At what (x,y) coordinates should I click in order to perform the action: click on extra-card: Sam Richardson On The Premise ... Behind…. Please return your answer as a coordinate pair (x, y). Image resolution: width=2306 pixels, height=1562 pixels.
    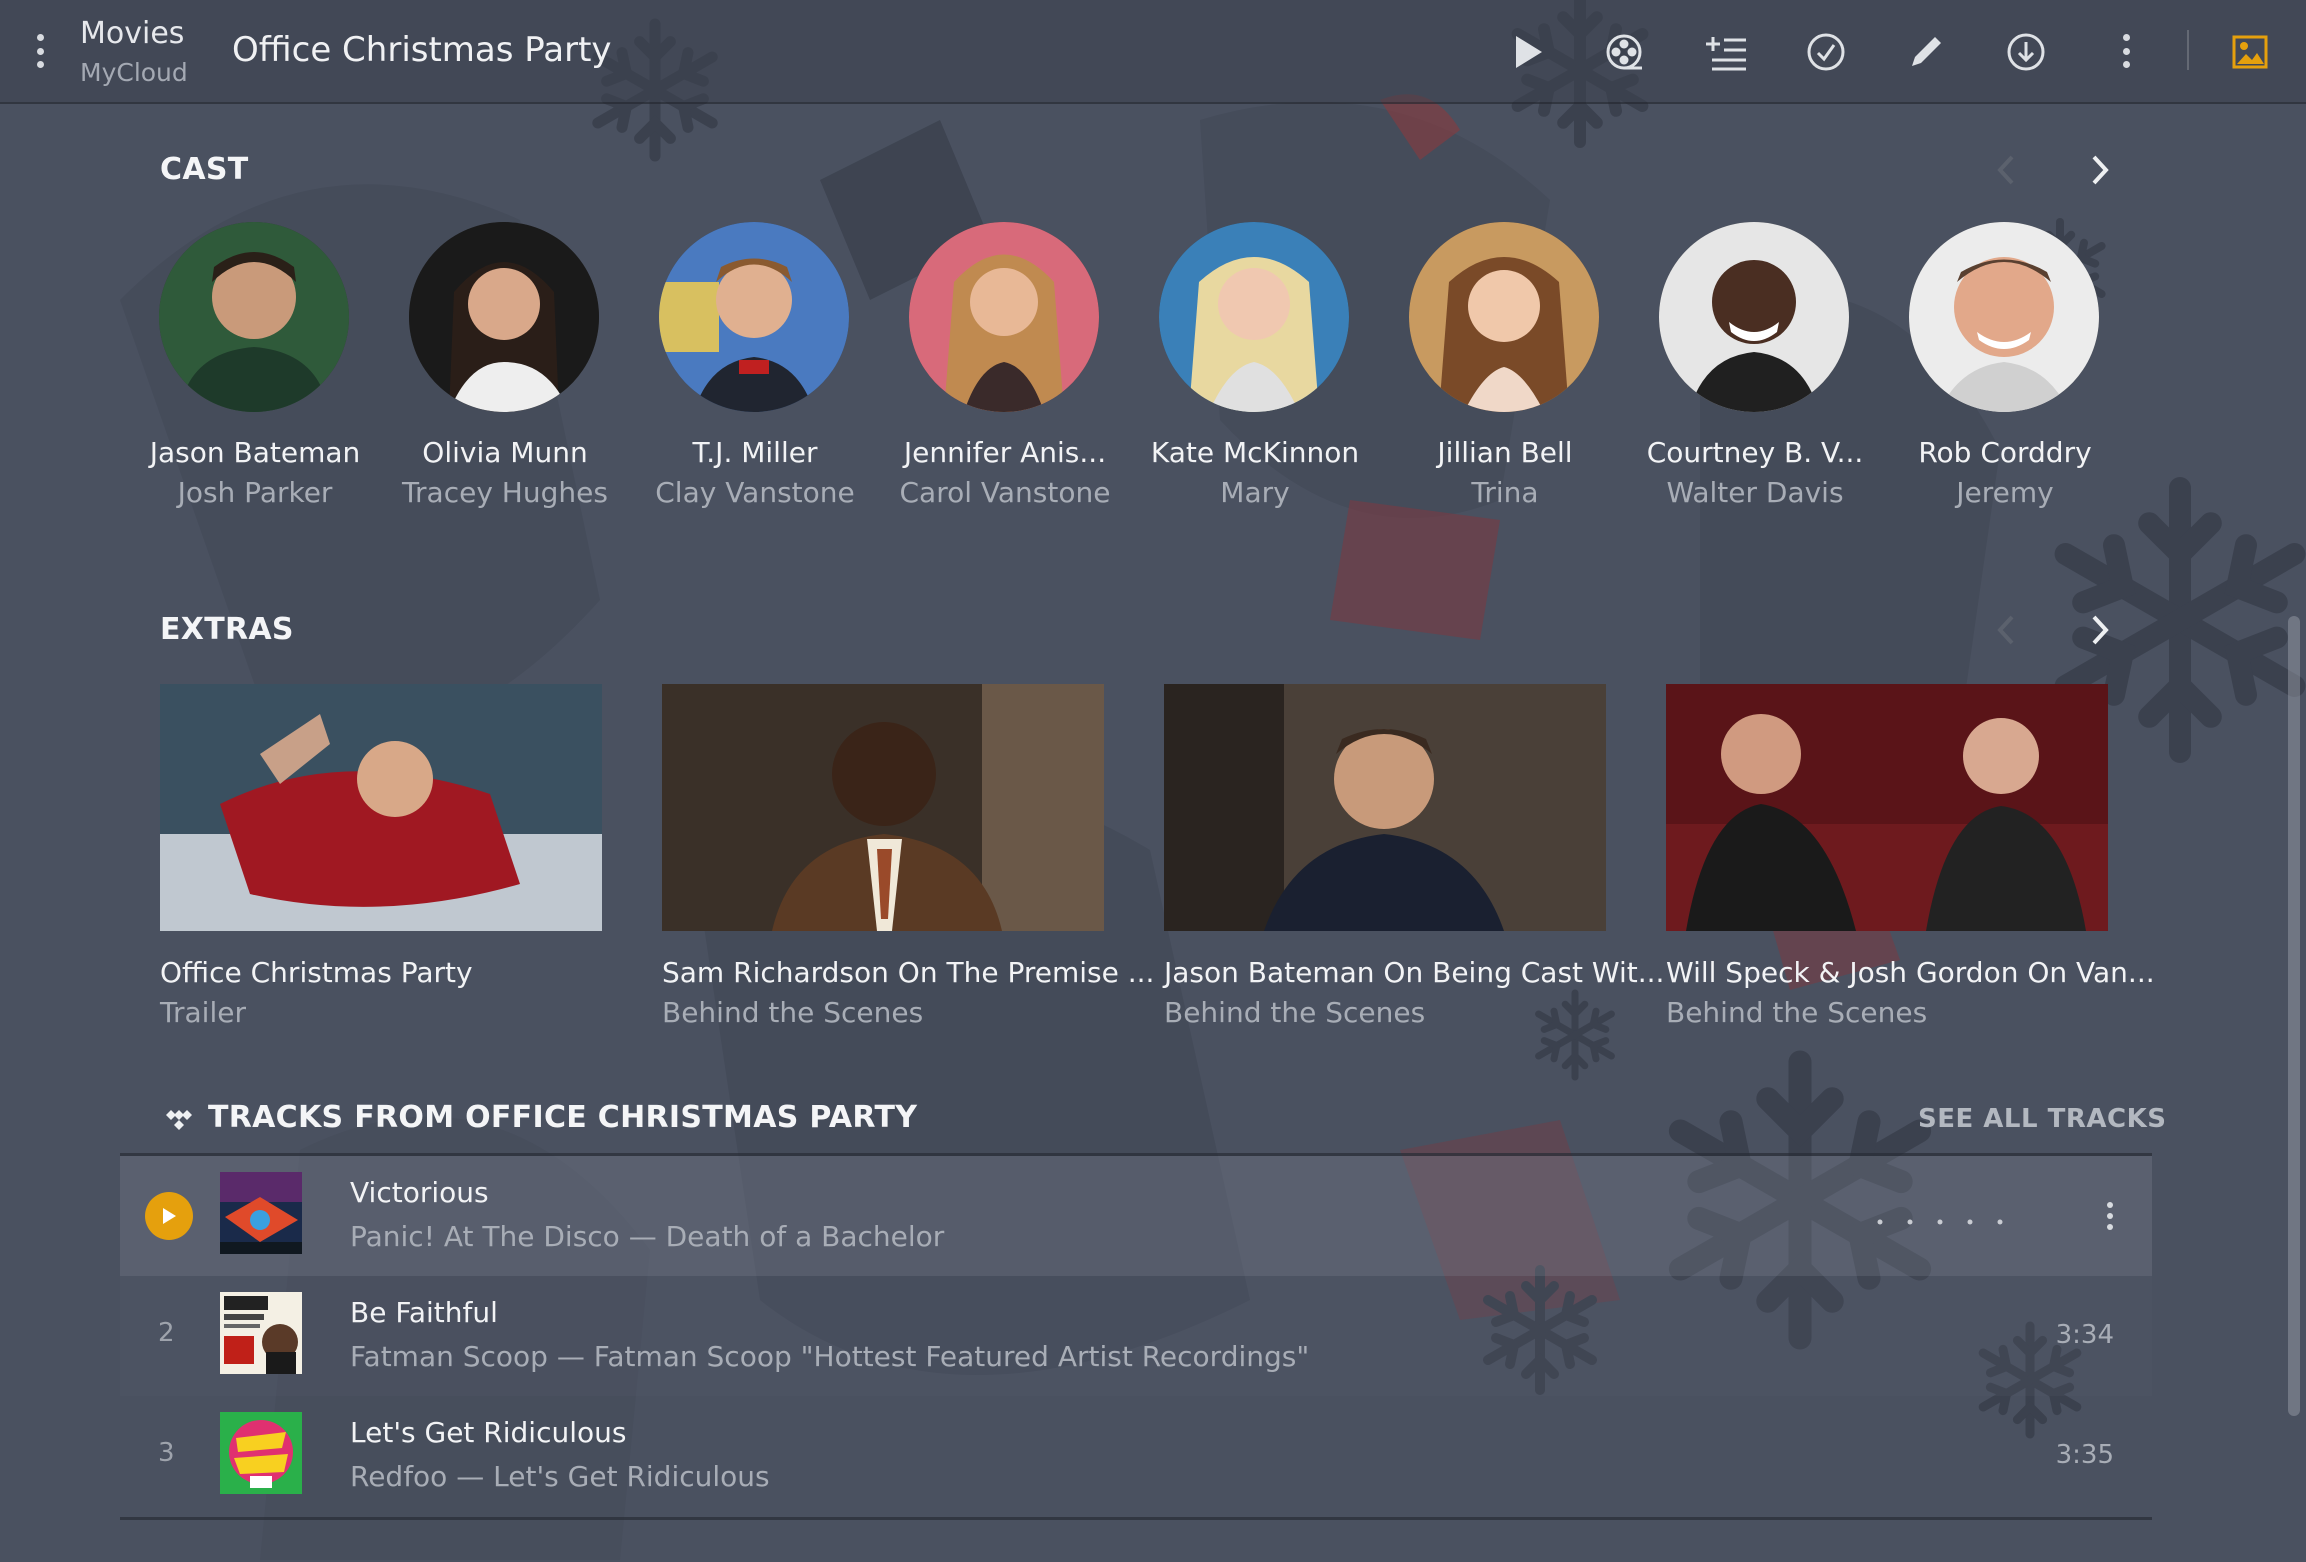
    Looking at the image, I should click on (908, 859).